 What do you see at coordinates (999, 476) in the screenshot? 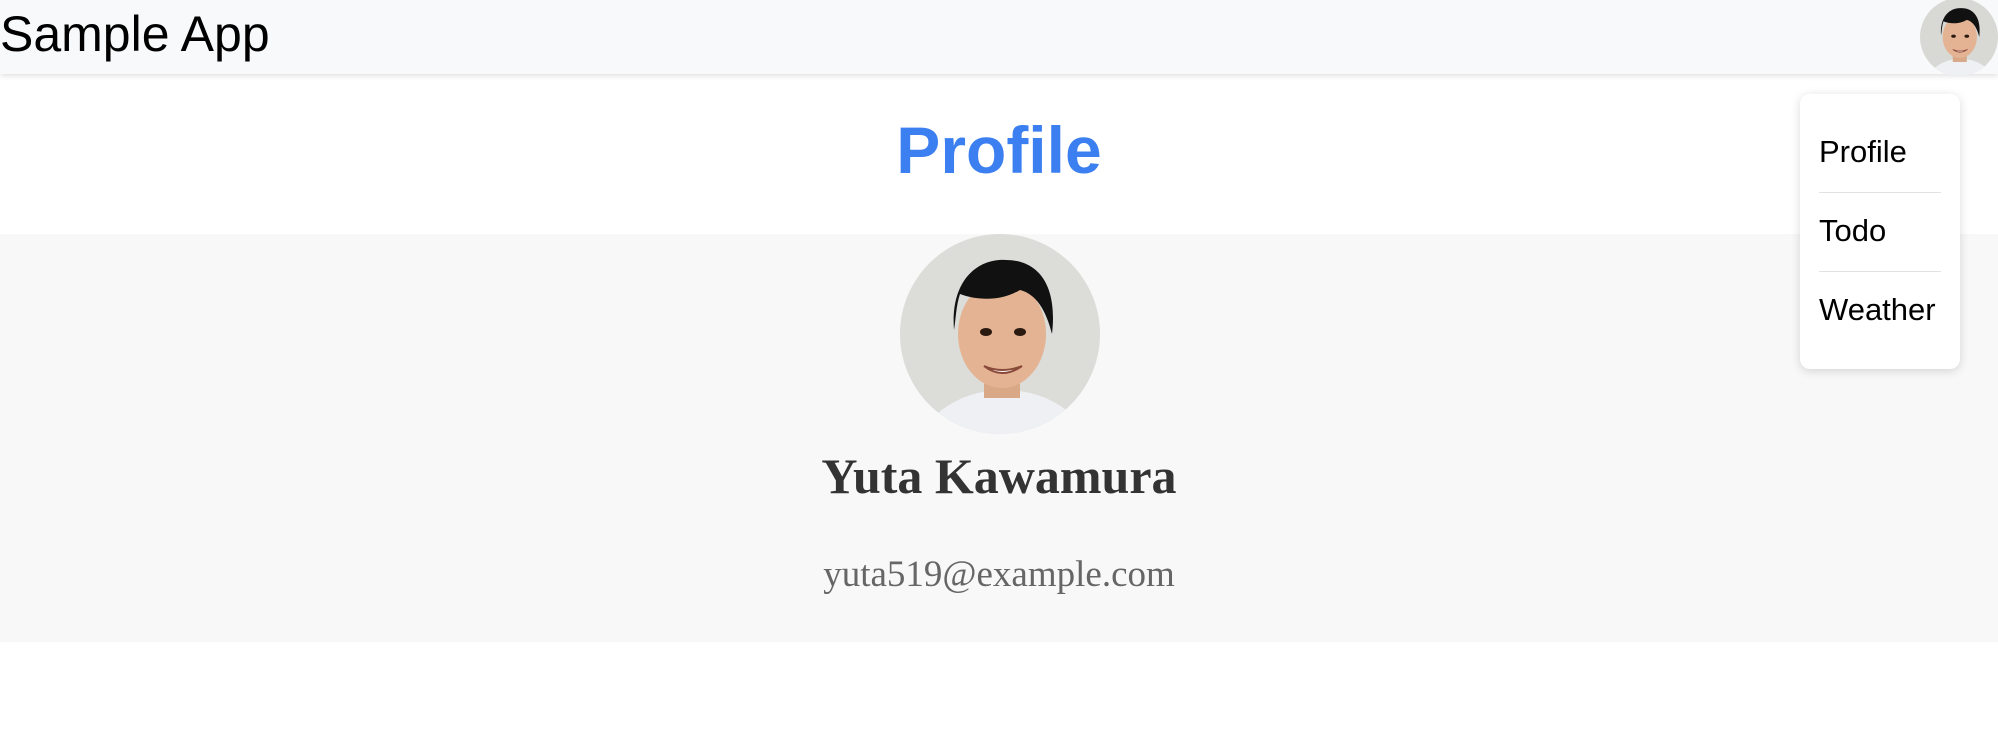
I see `profile-name: Yuta Kawamura` at bounding box center [999, 476].